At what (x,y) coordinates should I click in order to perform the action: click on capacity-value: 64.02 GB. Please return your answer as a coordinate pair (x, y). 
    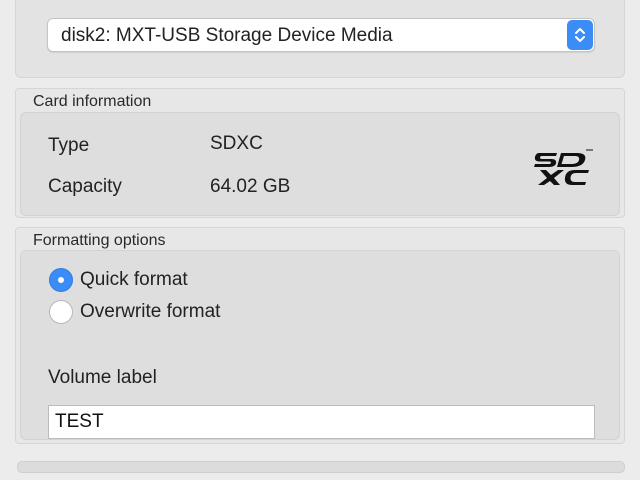
    Looking at the image, I should click on (250, 186).